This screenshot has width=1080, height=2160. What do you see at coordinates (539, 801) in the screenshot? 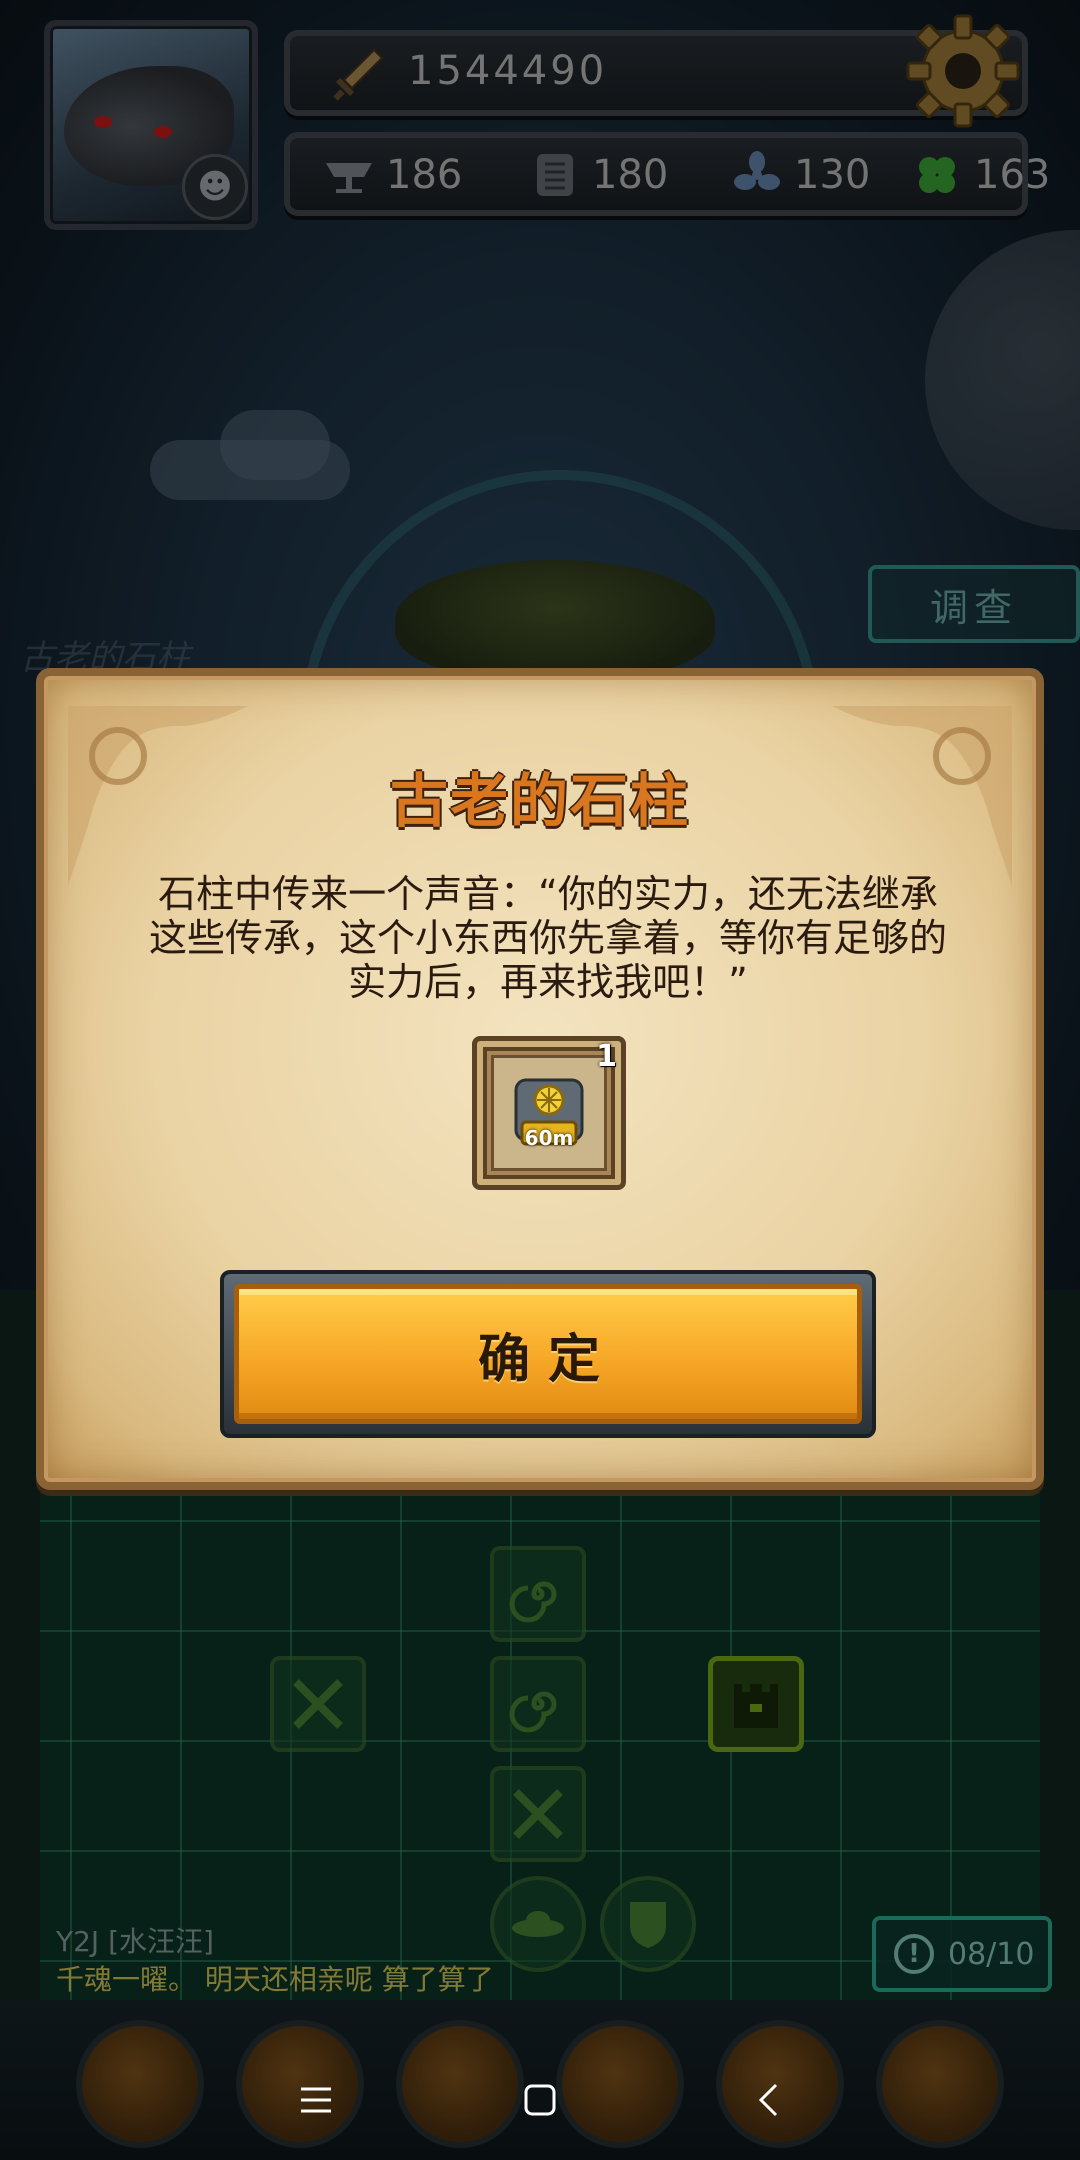
I see `dialog-title: 古老的石柱` at bounding box center [539, 801].